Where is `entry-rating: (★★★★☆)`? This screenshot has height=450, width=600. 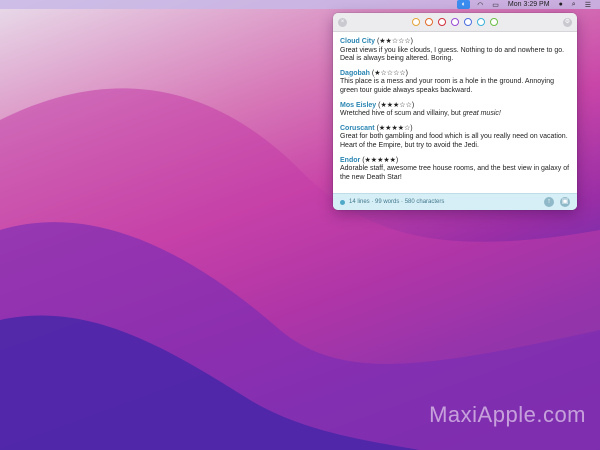
entry-rating: (★★★★☆) is located at coordinates (394, 128).